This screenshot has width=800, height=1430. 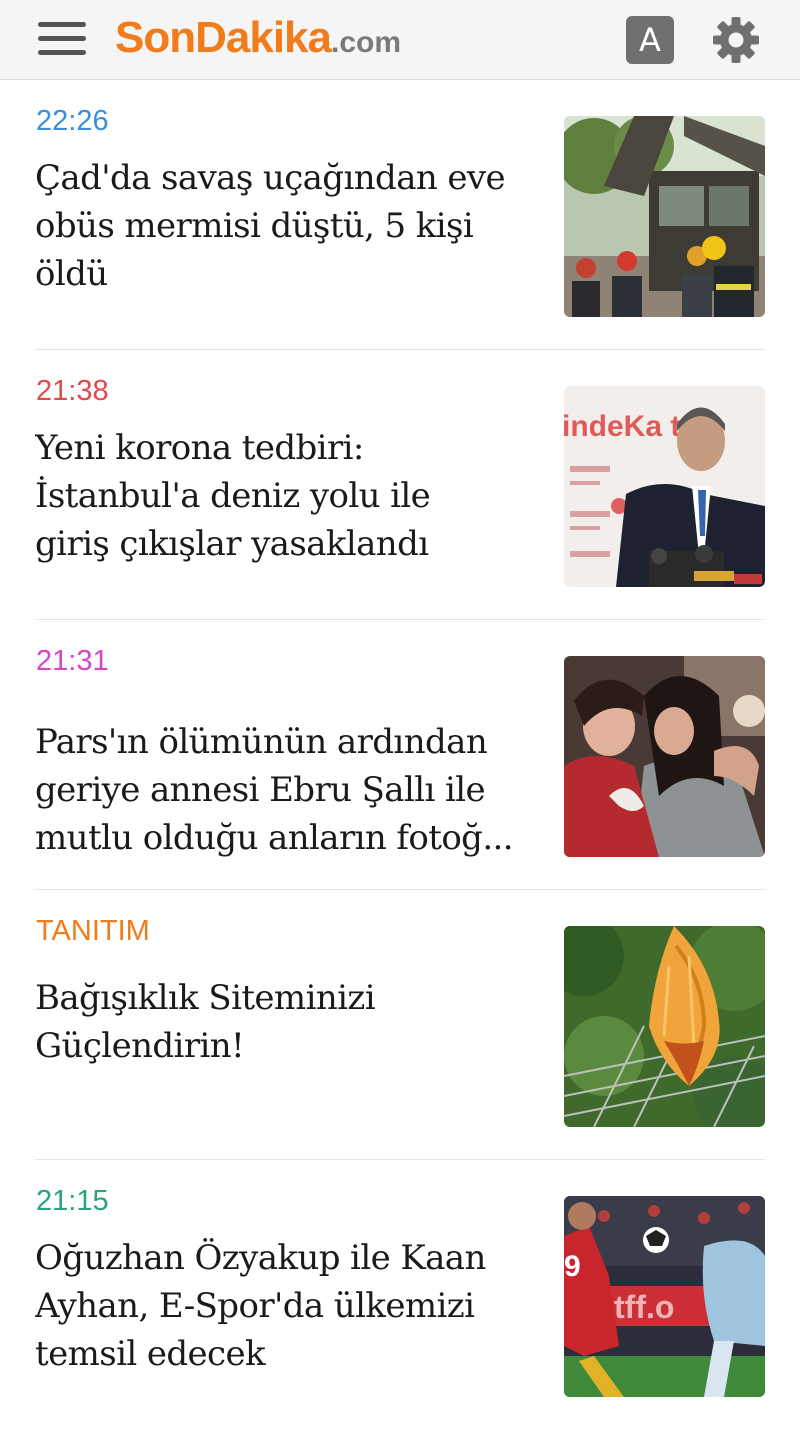 I want to click on news-title-line: öldü, so click(x=71, y=274).